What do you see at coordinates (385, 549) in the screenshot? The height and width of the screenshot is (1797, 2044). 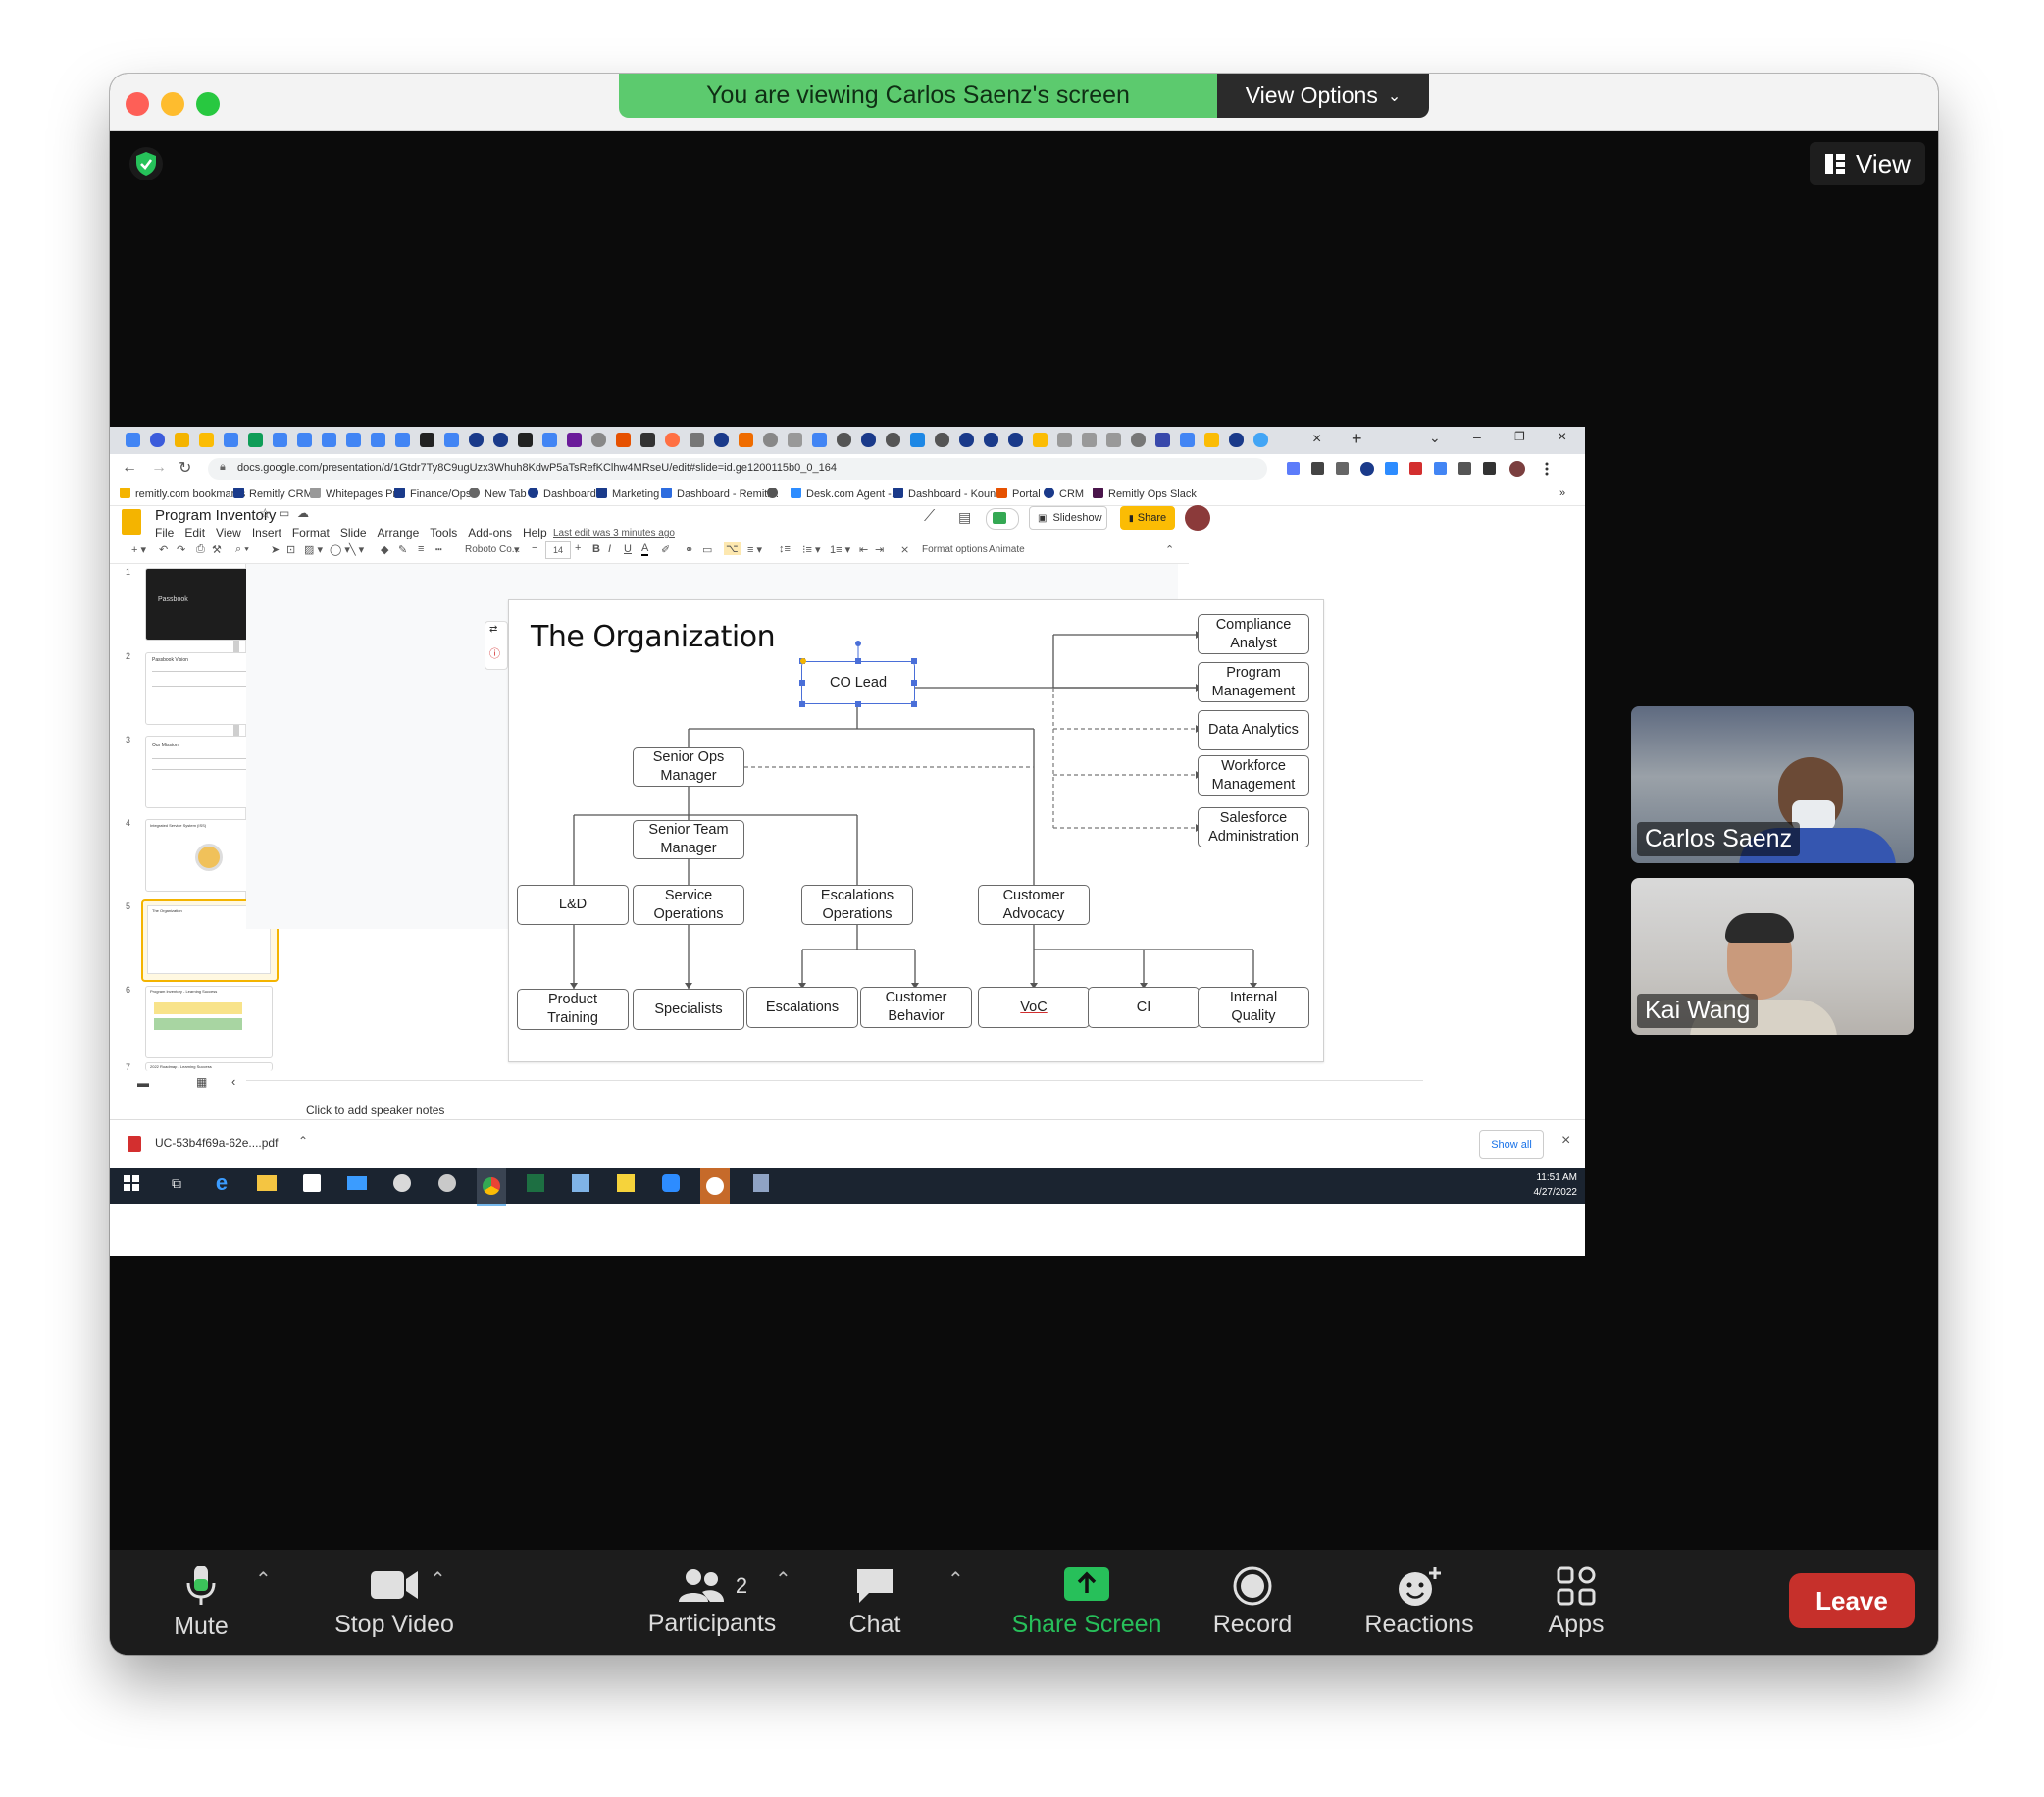 I see `fill-color-icon: ◆` at bounding box center [385, 549].